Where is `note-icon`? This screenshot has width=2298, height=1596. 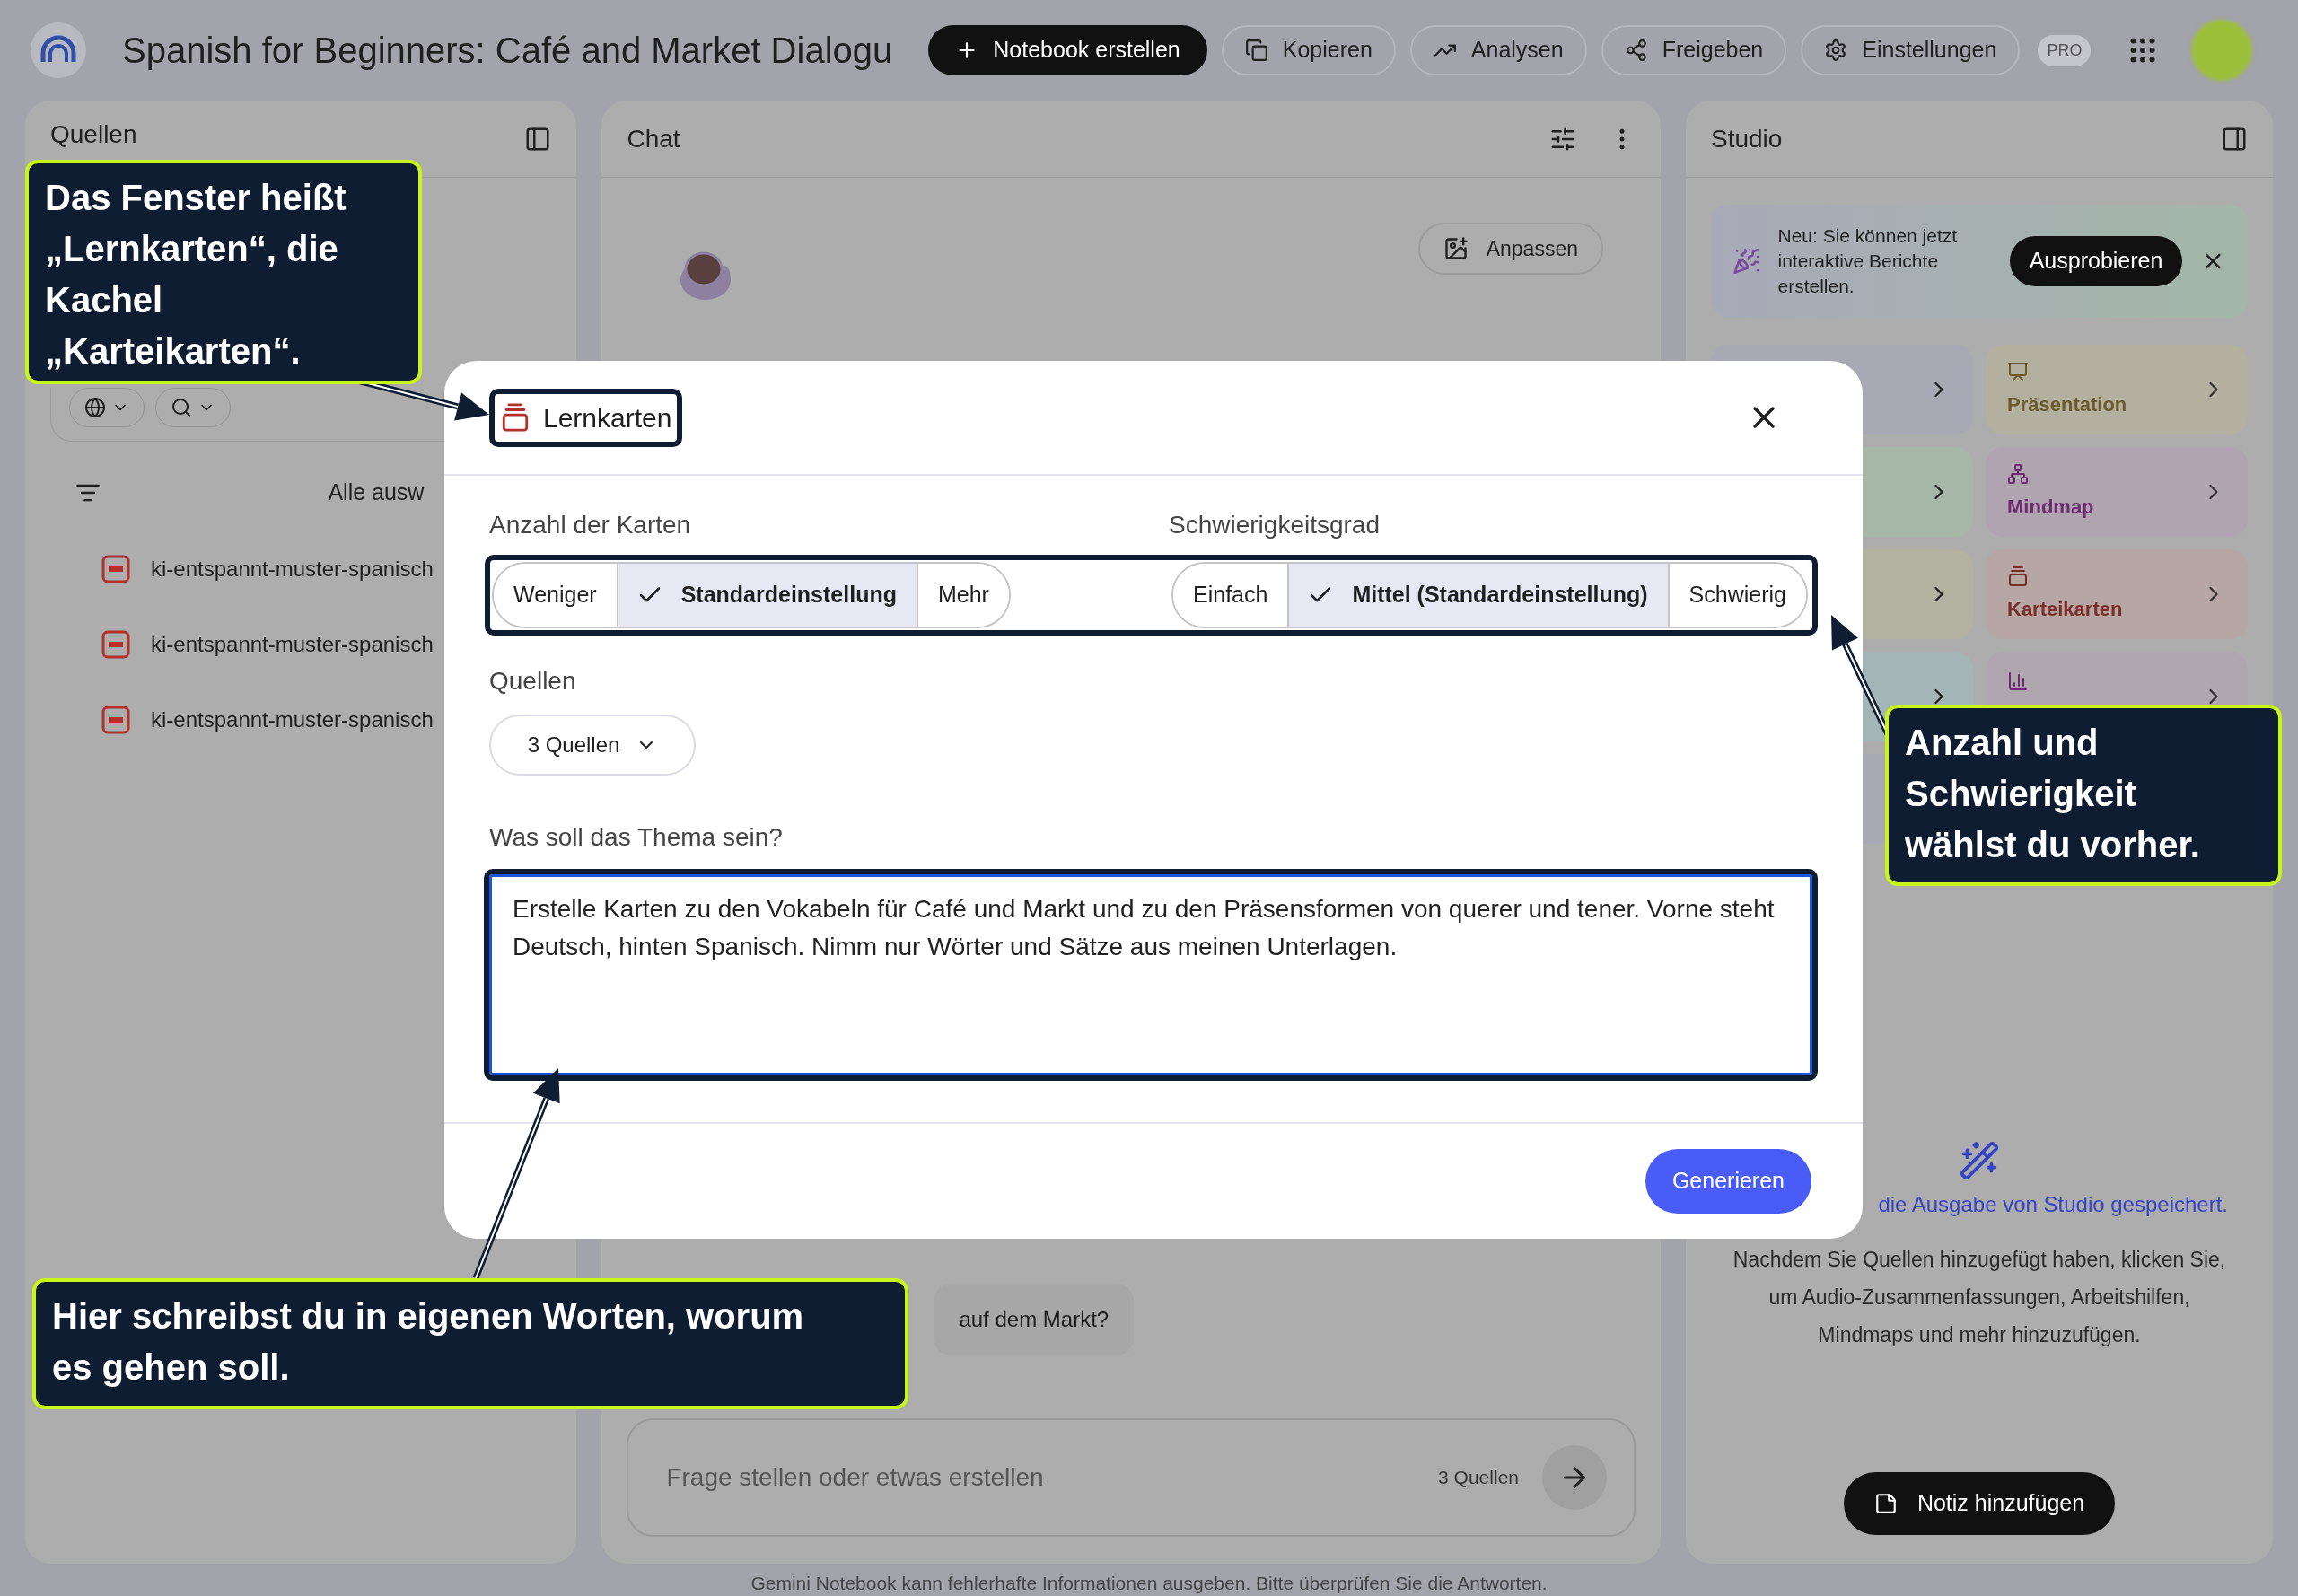
note-icon is located at coordinates (1885, 1503).